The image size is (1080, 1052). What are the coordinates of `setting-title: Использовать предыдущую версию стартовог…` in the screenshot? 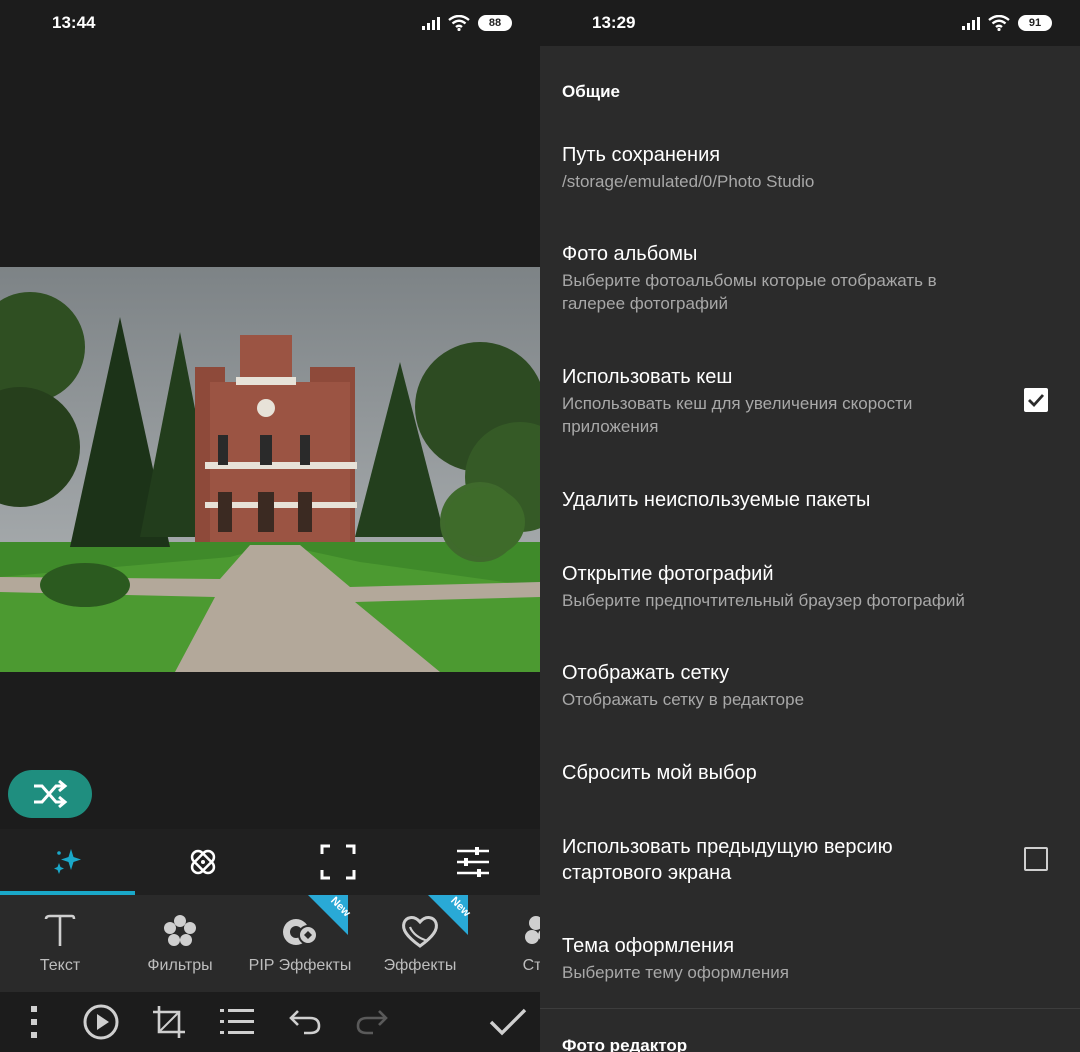 It's located at (727, 860).